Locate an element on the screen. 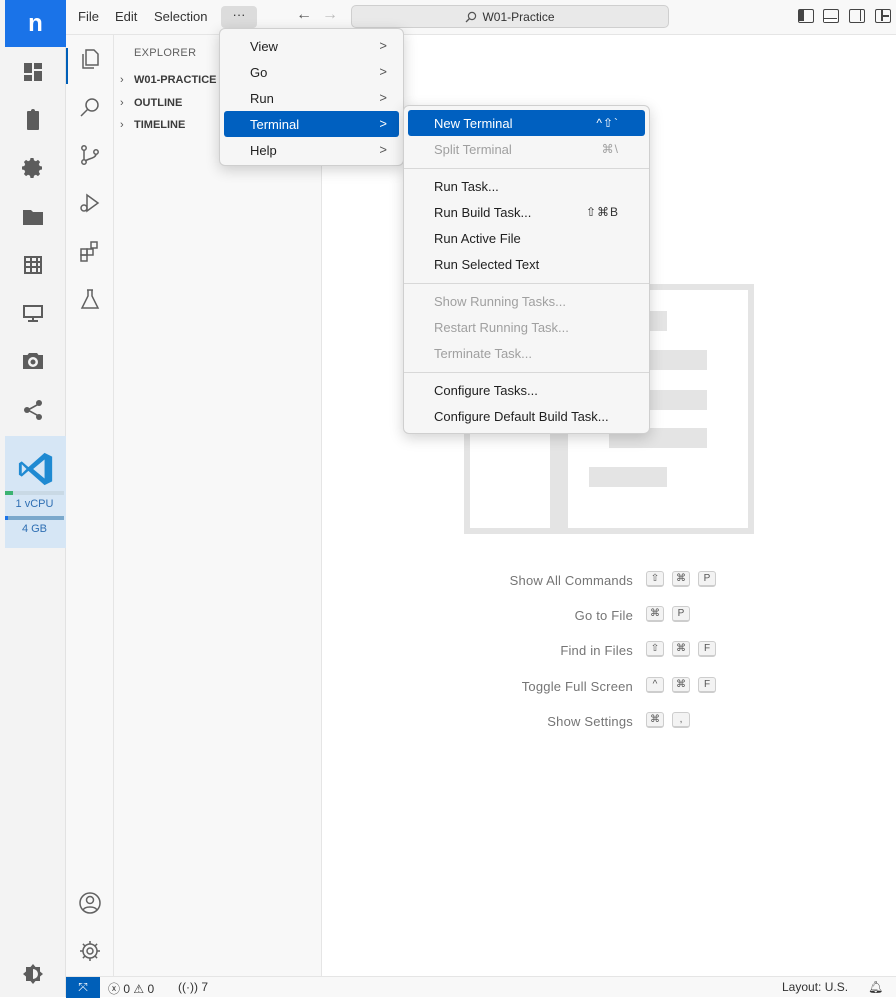 This screenshot has width=896, height=998. cpu-bar is located at coordinates (34, 493).